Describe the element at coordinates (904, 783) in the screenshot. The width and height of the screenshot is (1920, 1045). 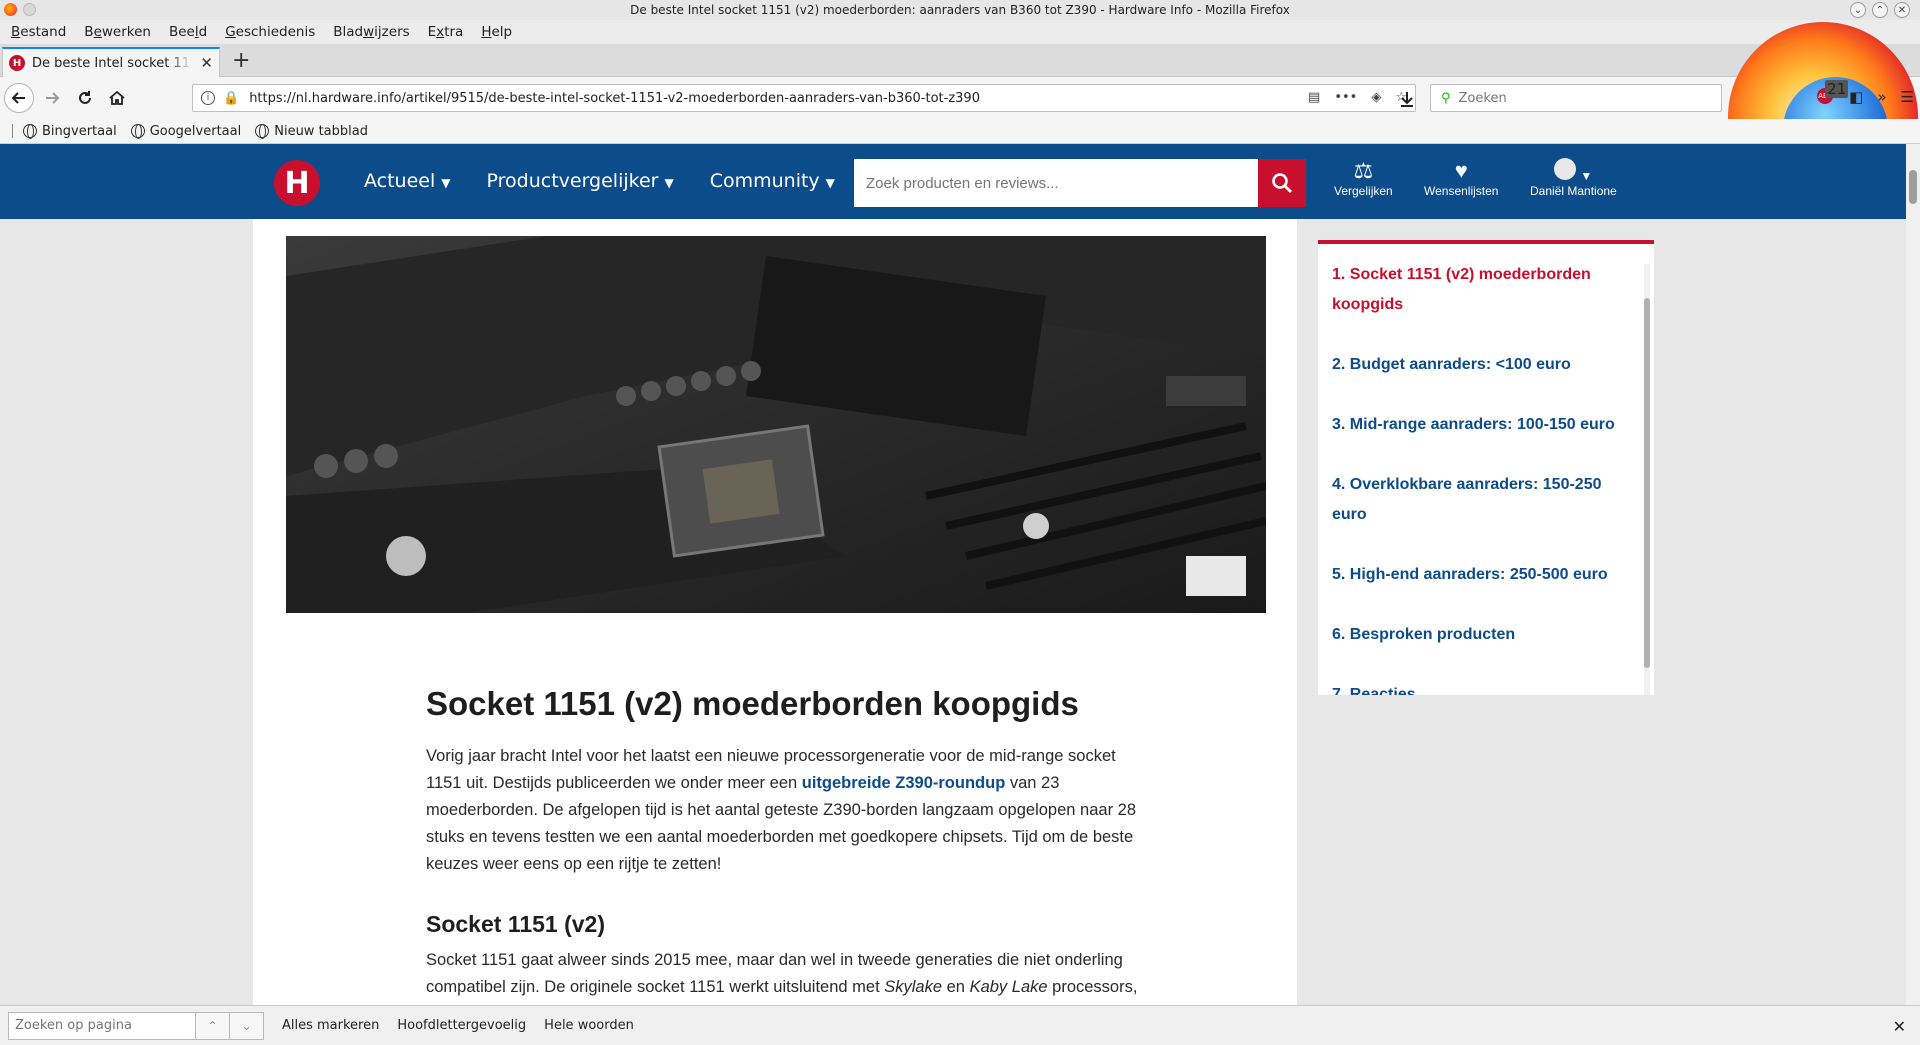
I see `z390-roundup-link: uitgebreide Z390-roundup` at that location.